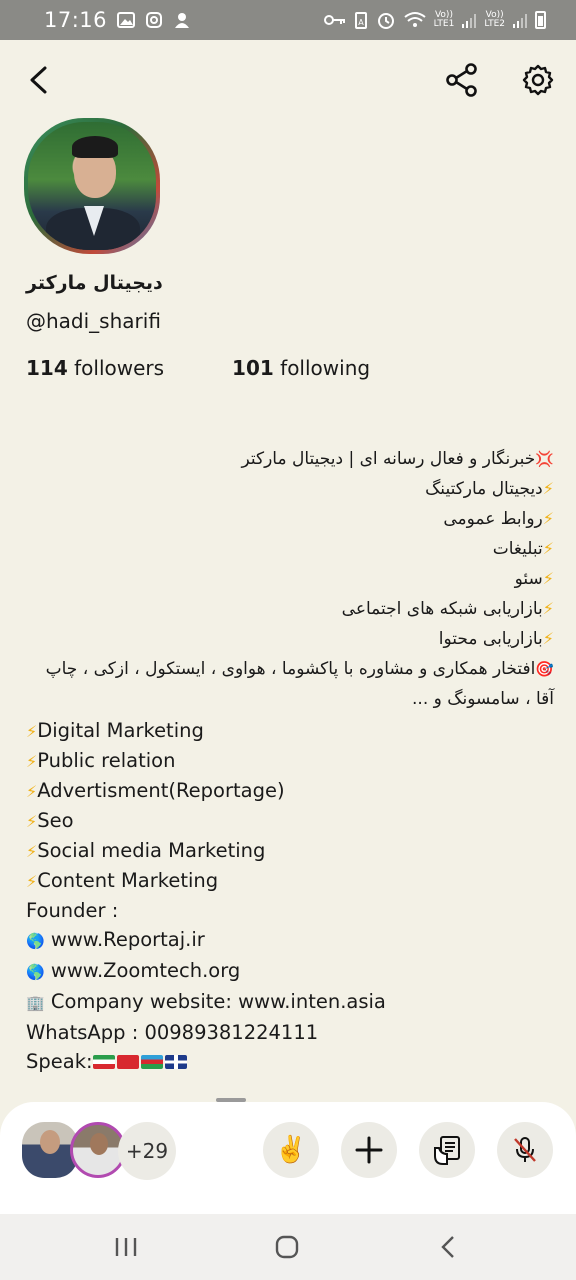 Image resolution: width=576 pixels, height=1280 pixels. What do you see at coordinates (290, 791) in the screenshot?
I see `bio-line: ⚡Advertisment(Reportage)` at bounding box center [290, 791].